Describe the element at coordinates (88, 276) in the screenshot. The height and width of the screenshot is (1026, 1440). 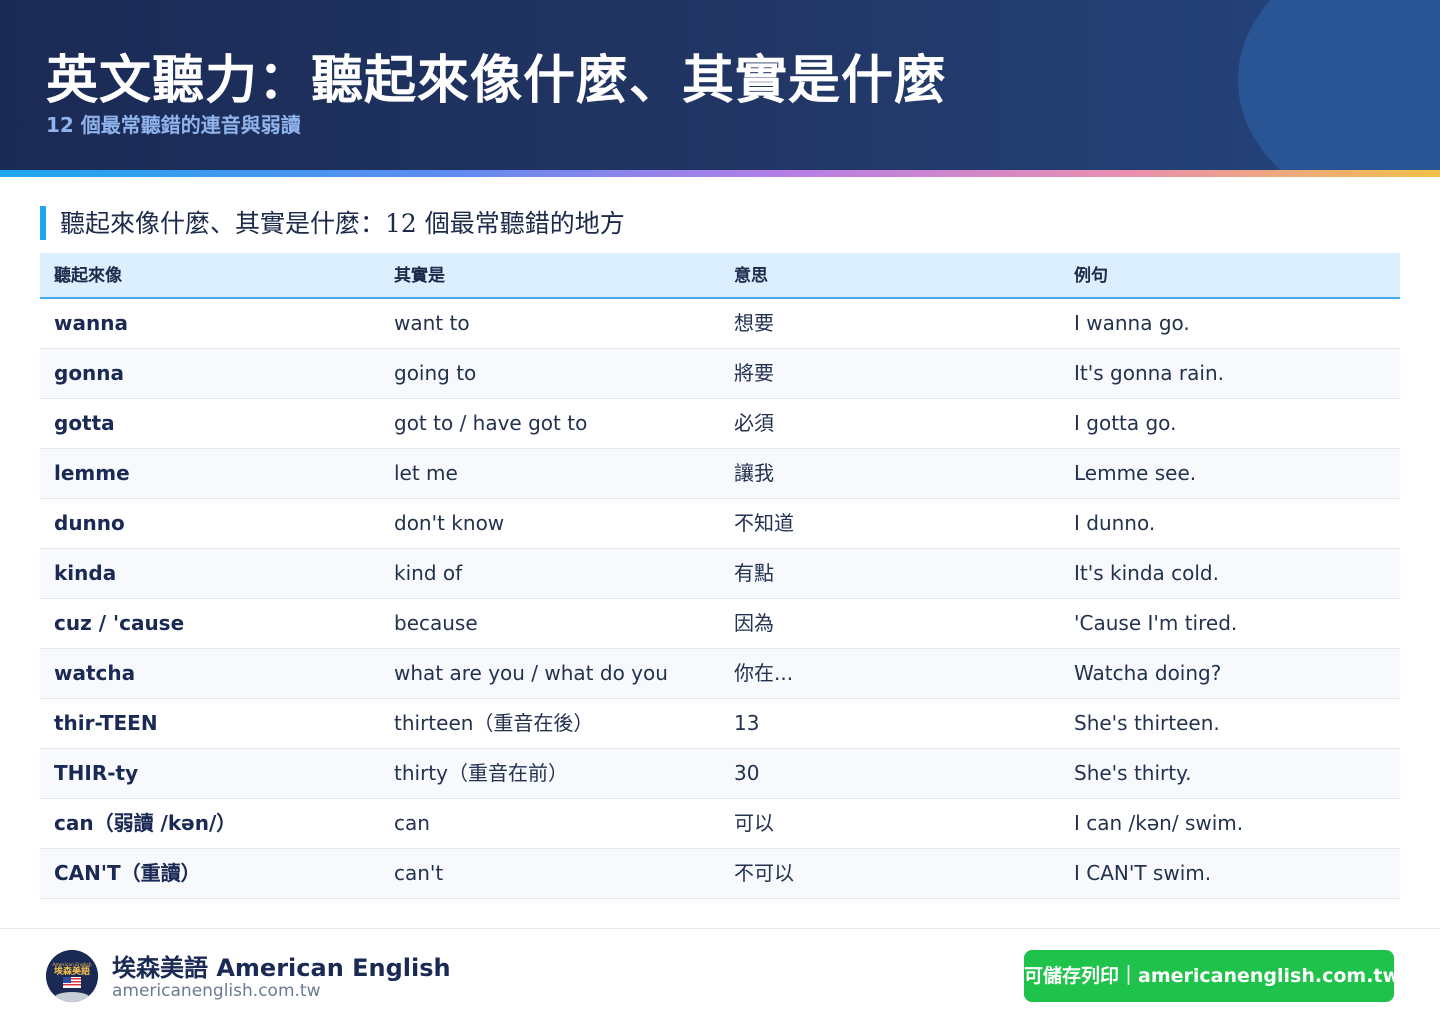
I see `header-sounds-like: 聽起來像` at that location.